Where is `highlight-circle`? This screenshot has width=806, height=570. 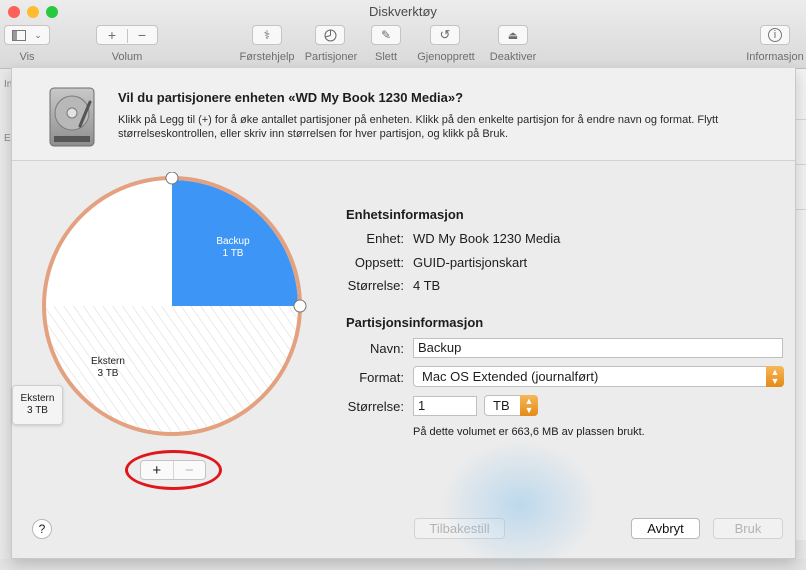
highlight-circle is located at coordinates (173, 470).